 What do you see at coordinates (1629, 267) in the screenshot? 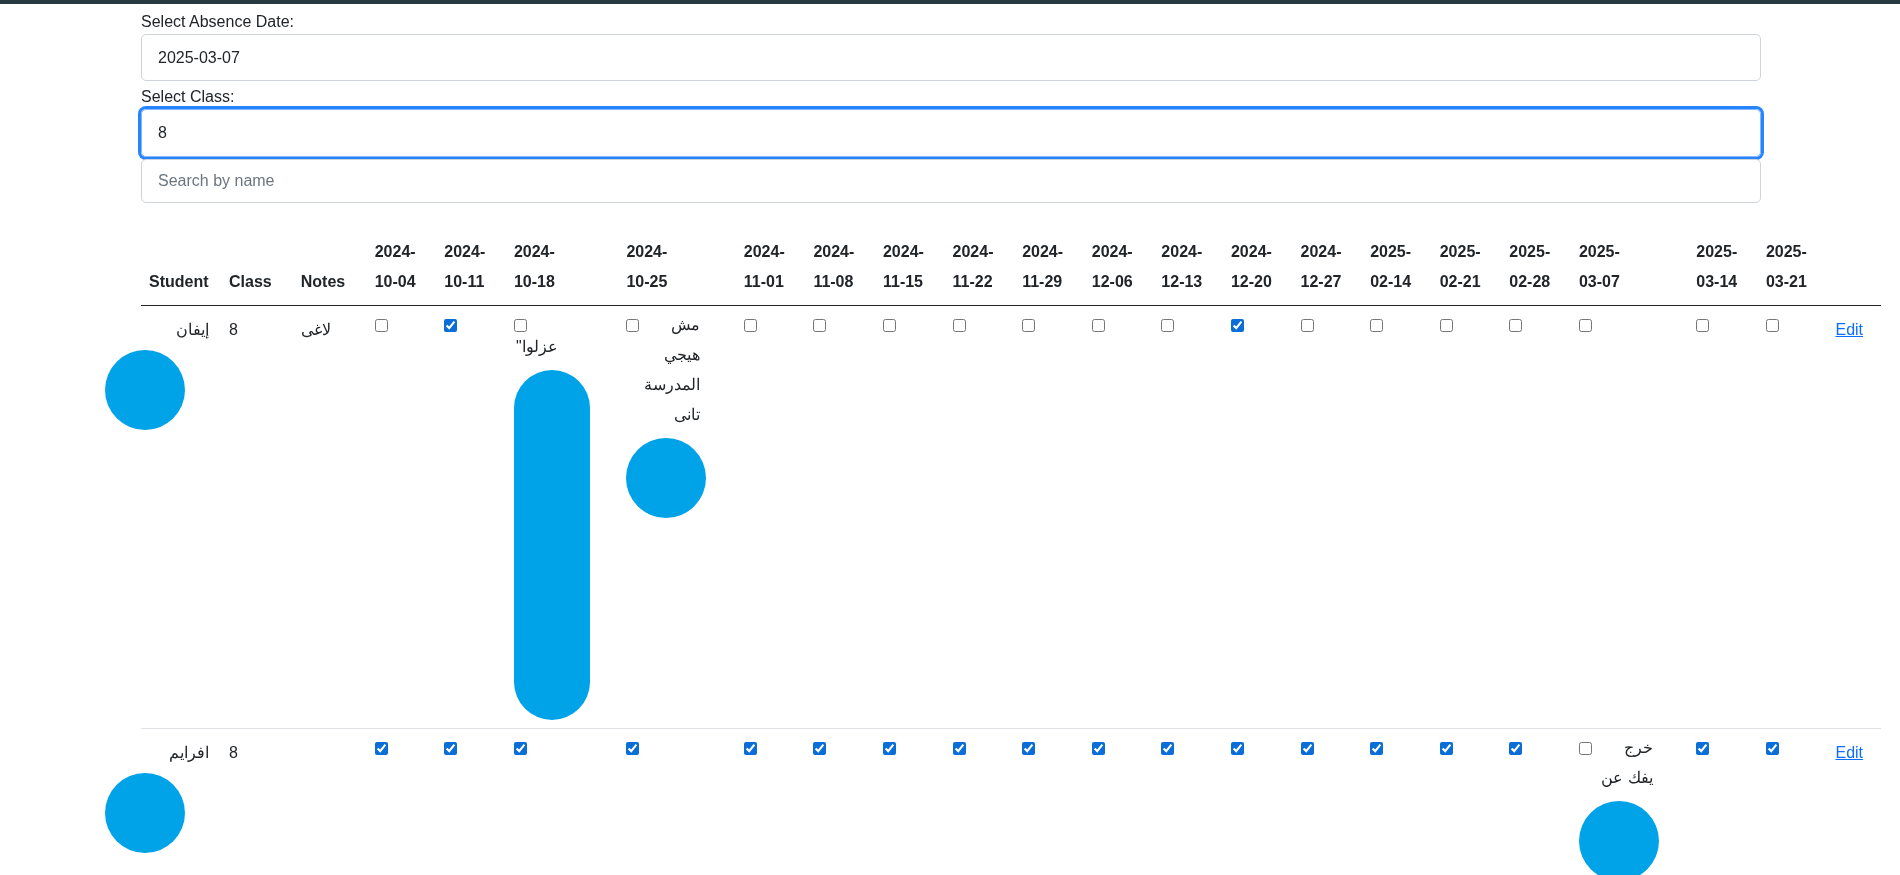
I see `column-header: 2025-03-07` at bounding box center [1629, 267].